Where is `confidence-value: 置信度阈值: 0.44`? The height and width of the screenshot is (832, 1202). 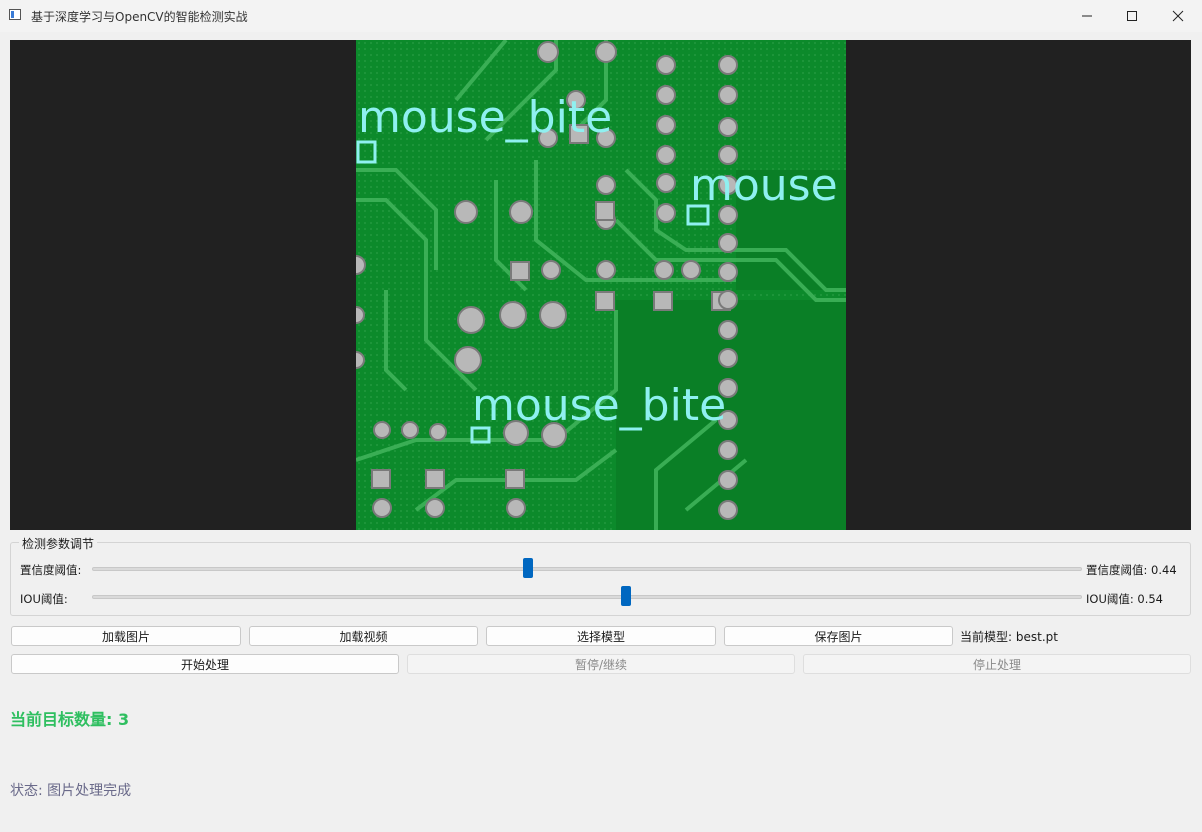 confidence-value: 置信度阈值: 0.44 is located at coordinates (1131, 570).